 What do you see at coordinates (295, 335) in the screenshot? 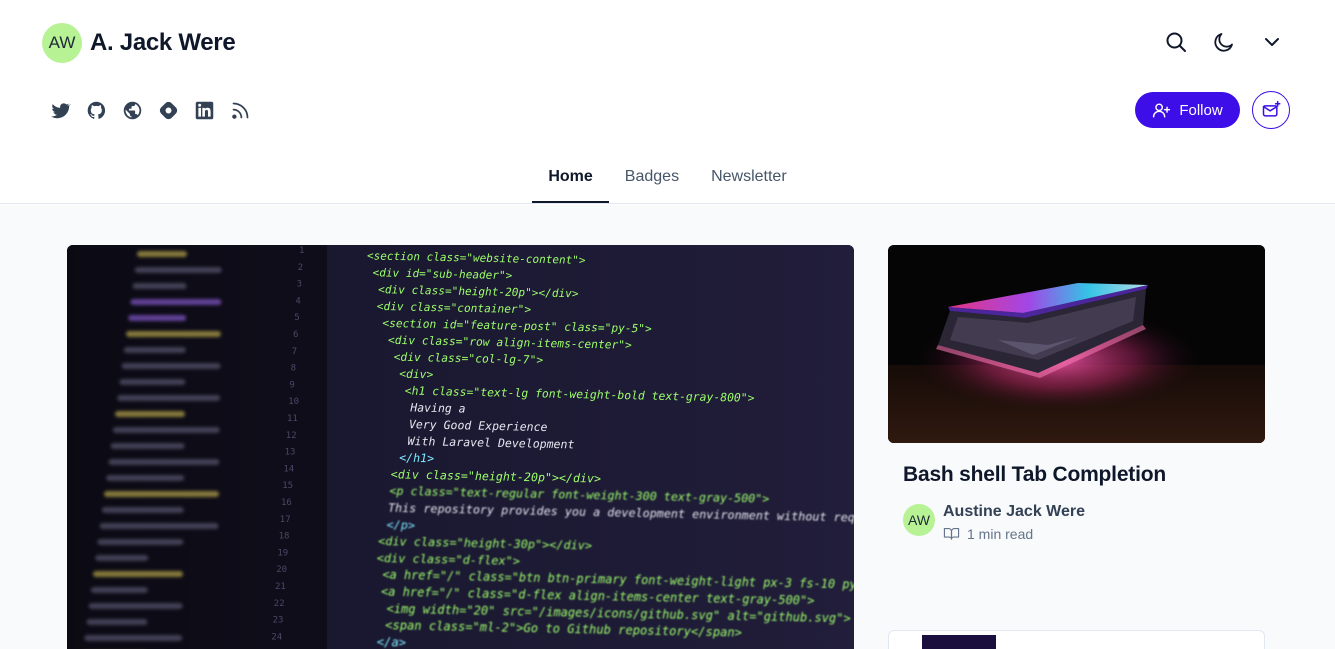
I see `line-number: 6` at bounding box center [295, 335].